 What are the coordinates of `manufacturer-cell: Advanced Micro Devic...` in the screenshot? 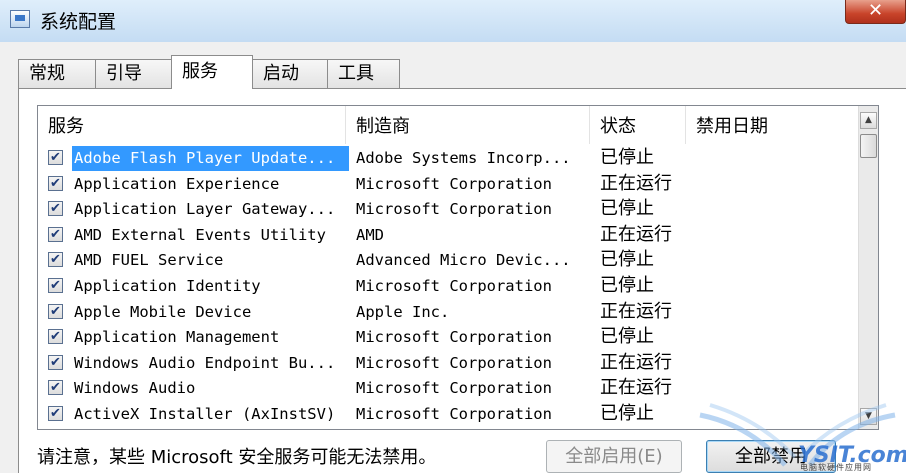 It's located at (463, 260).